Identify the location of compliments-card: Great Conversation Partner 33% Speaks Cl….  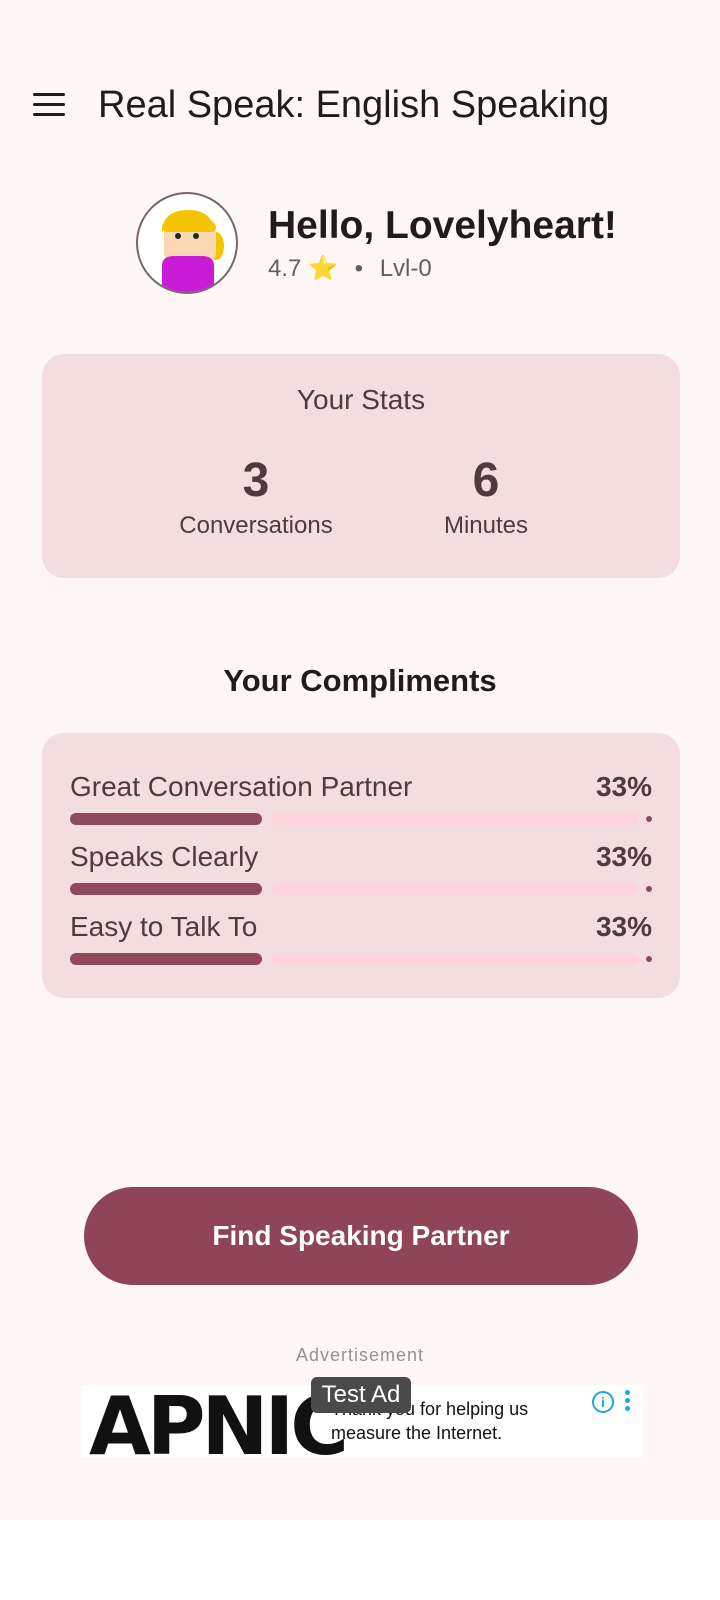
(361, 865).